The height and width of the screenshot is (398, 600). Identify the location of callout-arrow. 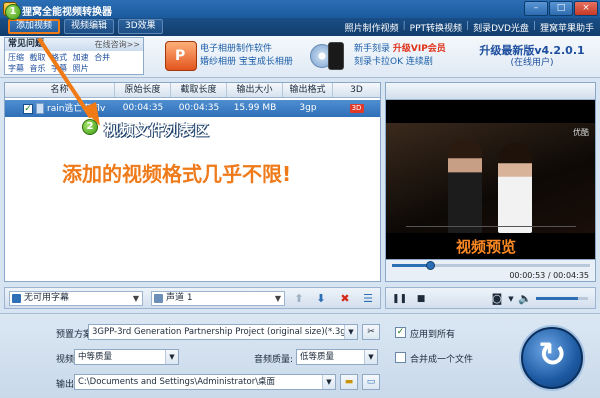
(69, 82).